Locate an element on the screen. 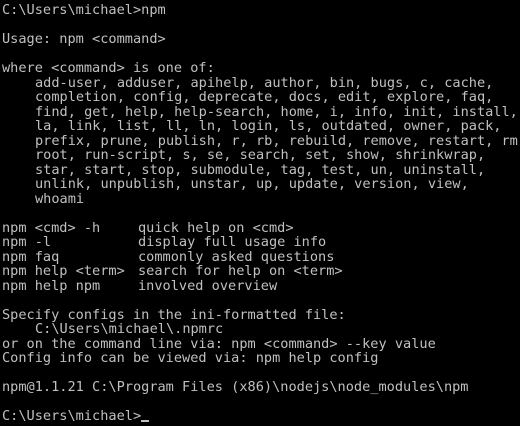  help-command: npm -l is located at coordinates (27, 242).